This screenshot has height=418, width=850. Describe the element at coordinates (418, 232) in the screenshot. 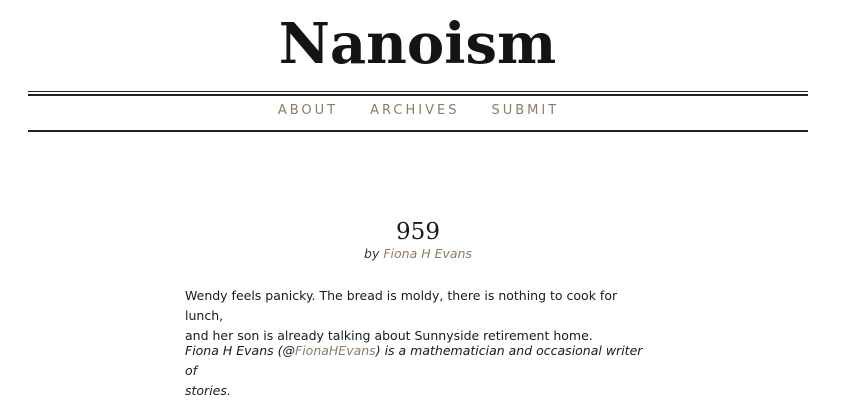

I see `post-title: 959` at that location.